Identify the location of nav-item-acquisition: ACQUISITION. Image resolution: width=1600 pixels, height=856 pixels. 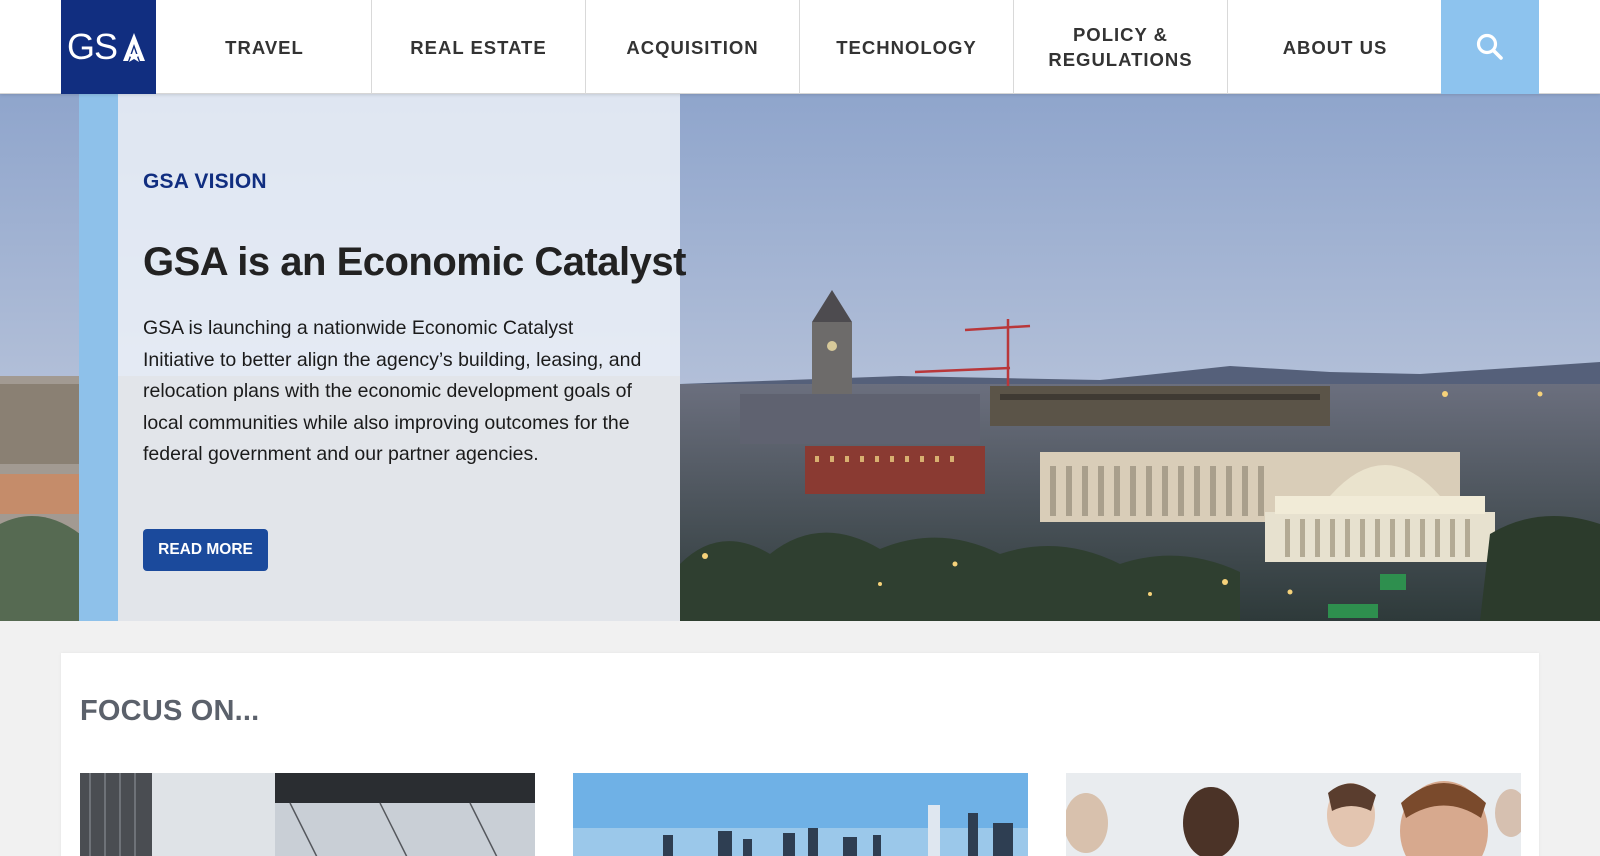
(693, 47).